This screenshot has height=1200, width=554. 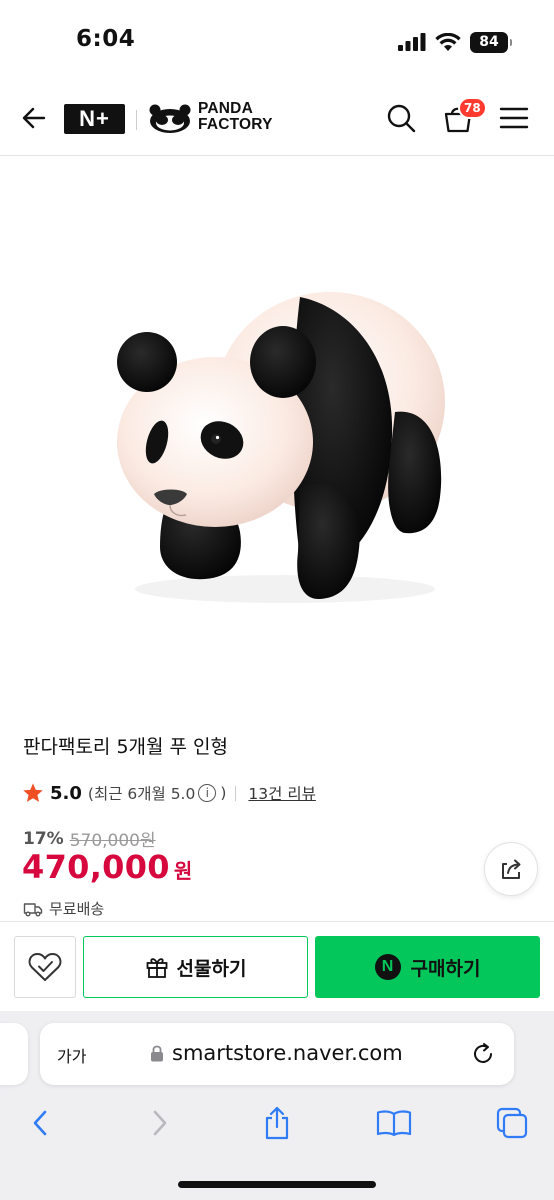 I want to click on tabs-icon, so click(x=512, y=1123).